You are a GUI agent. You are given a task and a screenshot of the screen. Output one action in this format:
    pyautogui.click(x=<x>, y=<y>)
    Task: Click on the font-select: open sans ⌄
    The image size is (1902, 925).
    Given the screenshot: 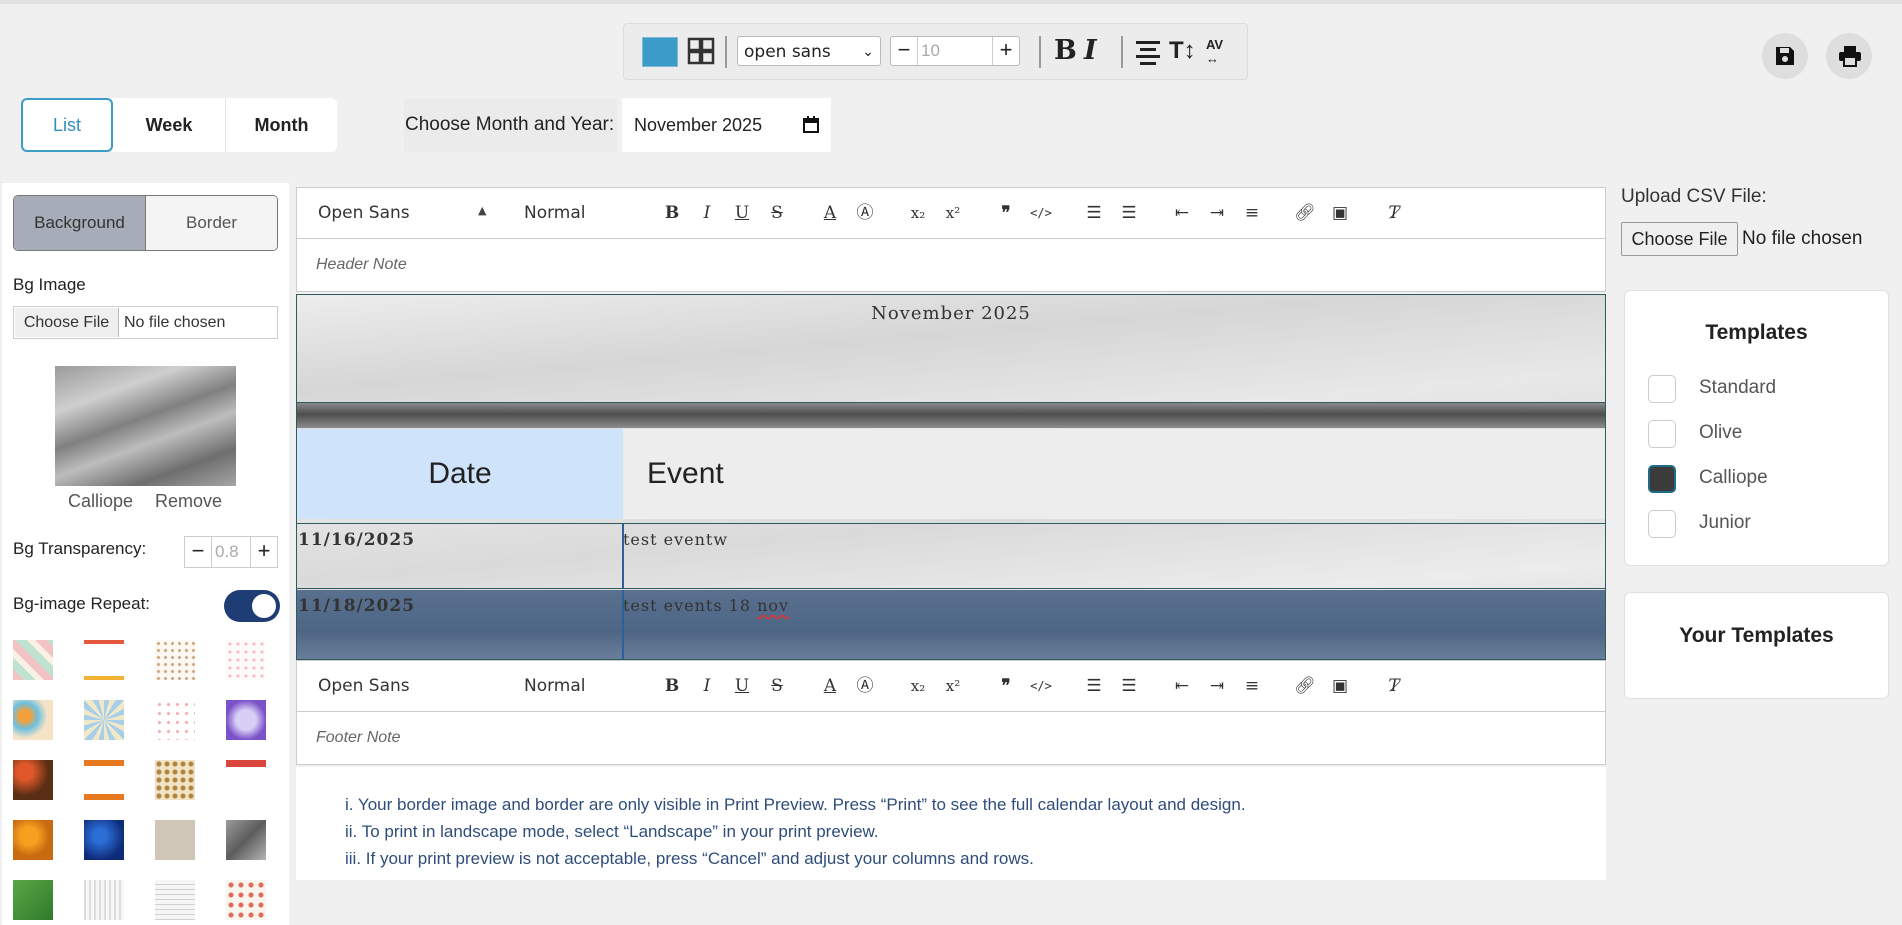 What is the action you would take?
    pyautogui.click(x=809, y=51)
    